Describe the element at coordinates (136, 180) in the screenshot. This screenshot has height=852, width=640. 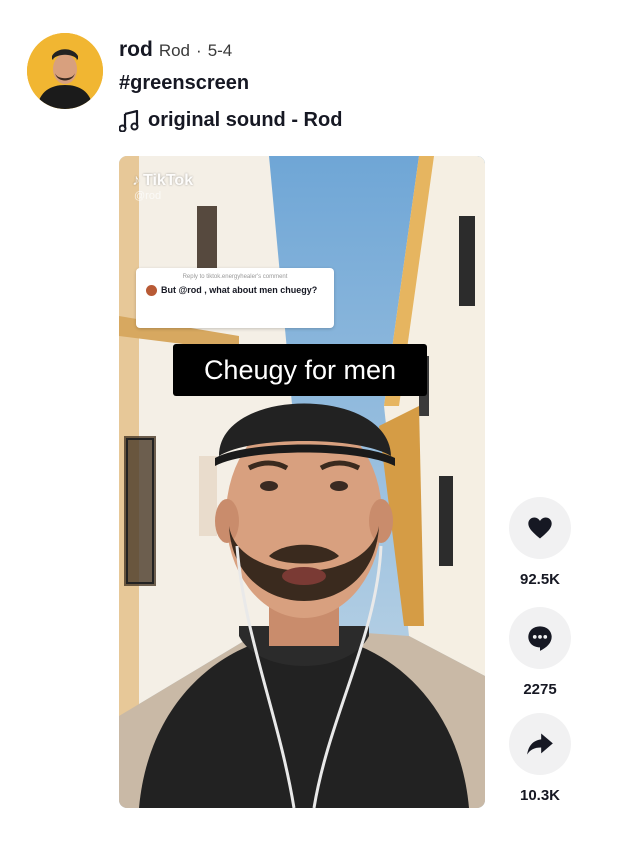
I see `tiktok-logo-icon: ♪` at that location.